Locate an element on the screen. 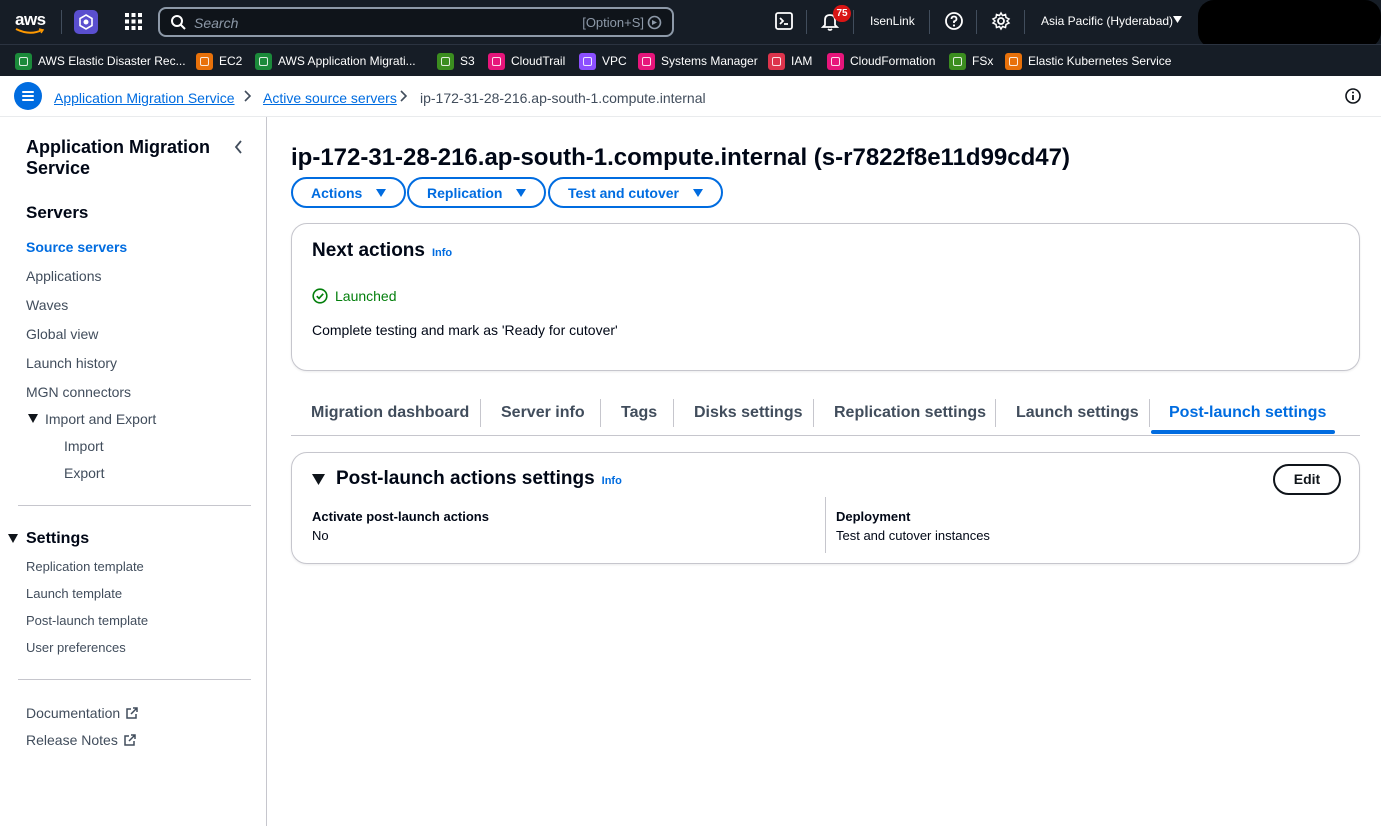 The height and width of the screenshot is (826, 1381). sidebar-item-user-preferences: User preferences is located at coordinates (76, 647).